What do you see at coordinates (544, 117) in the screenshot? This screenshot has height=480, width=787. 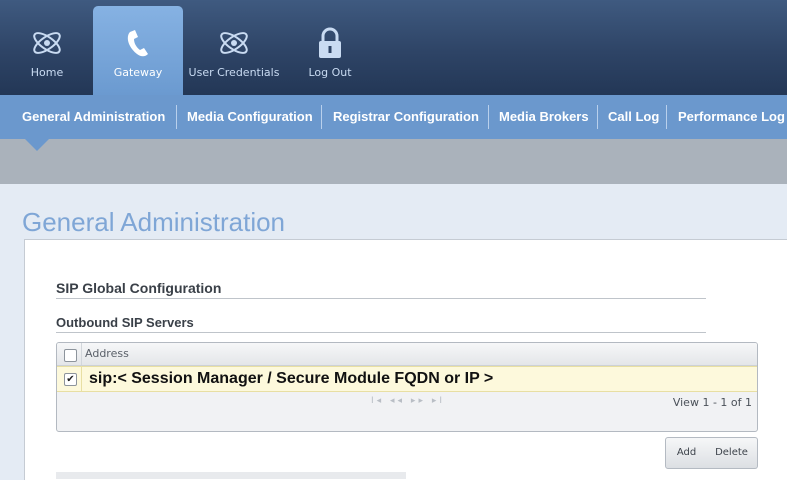 I see `tab-media-brokers: Media Brokers` at bounding box center [544, 117].